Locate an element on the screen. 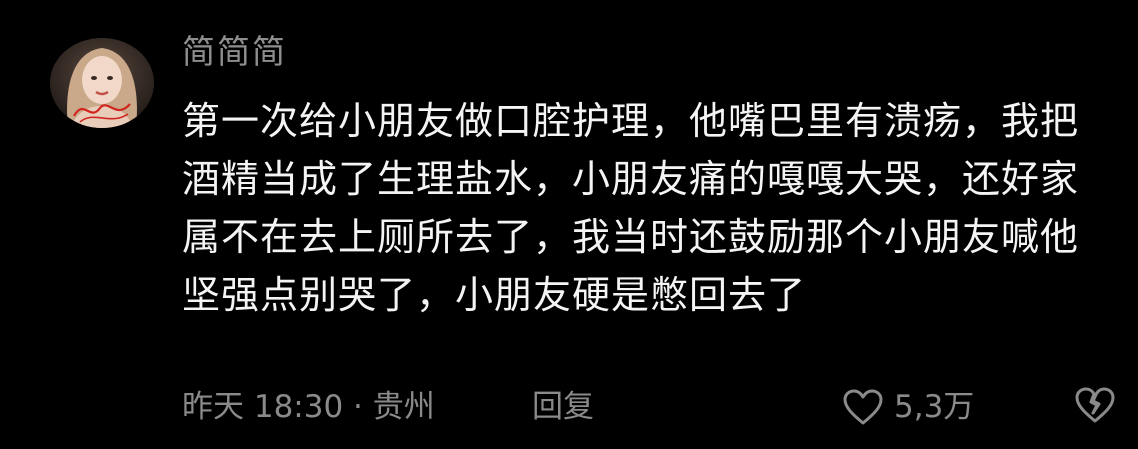  reply-button: 回复 is located at coordinates (563, 407).